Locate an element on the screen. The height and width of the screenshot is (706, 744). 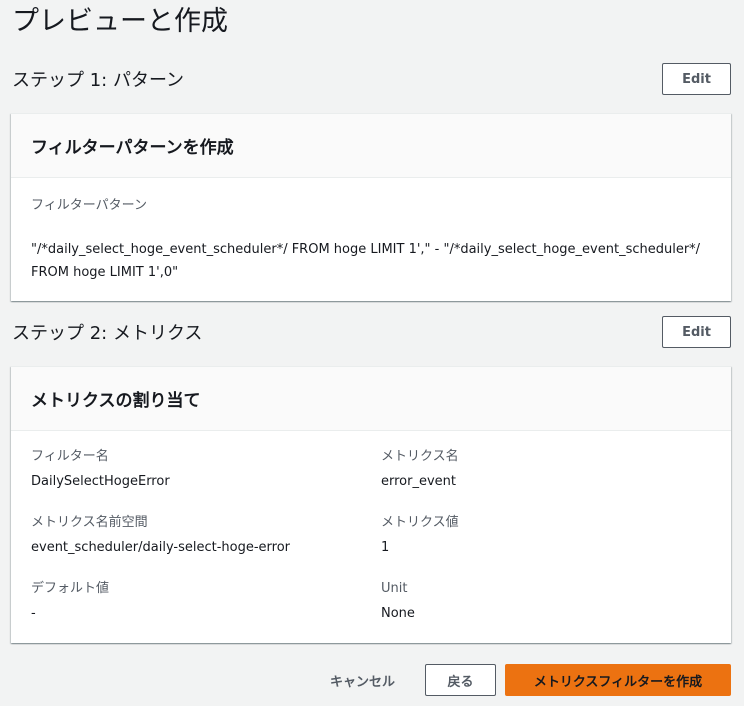
page-title: プレビューと作成 is located at coordinates (120, 21).